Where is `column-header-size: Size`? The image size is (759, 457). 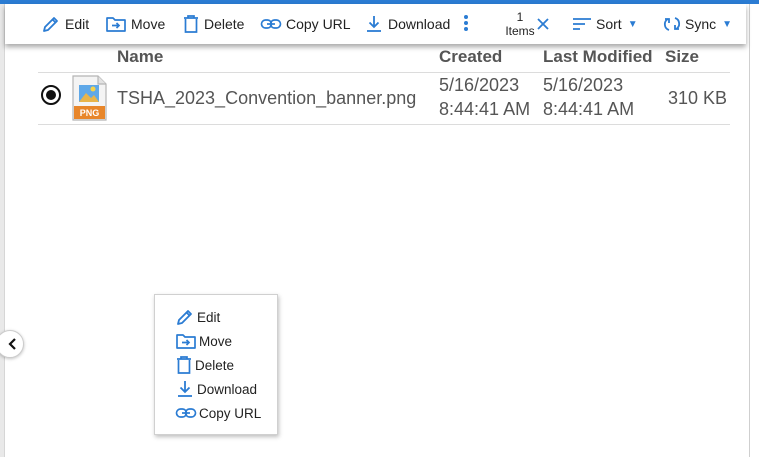
column-header-size: Size is located at coordinates (682, 57).